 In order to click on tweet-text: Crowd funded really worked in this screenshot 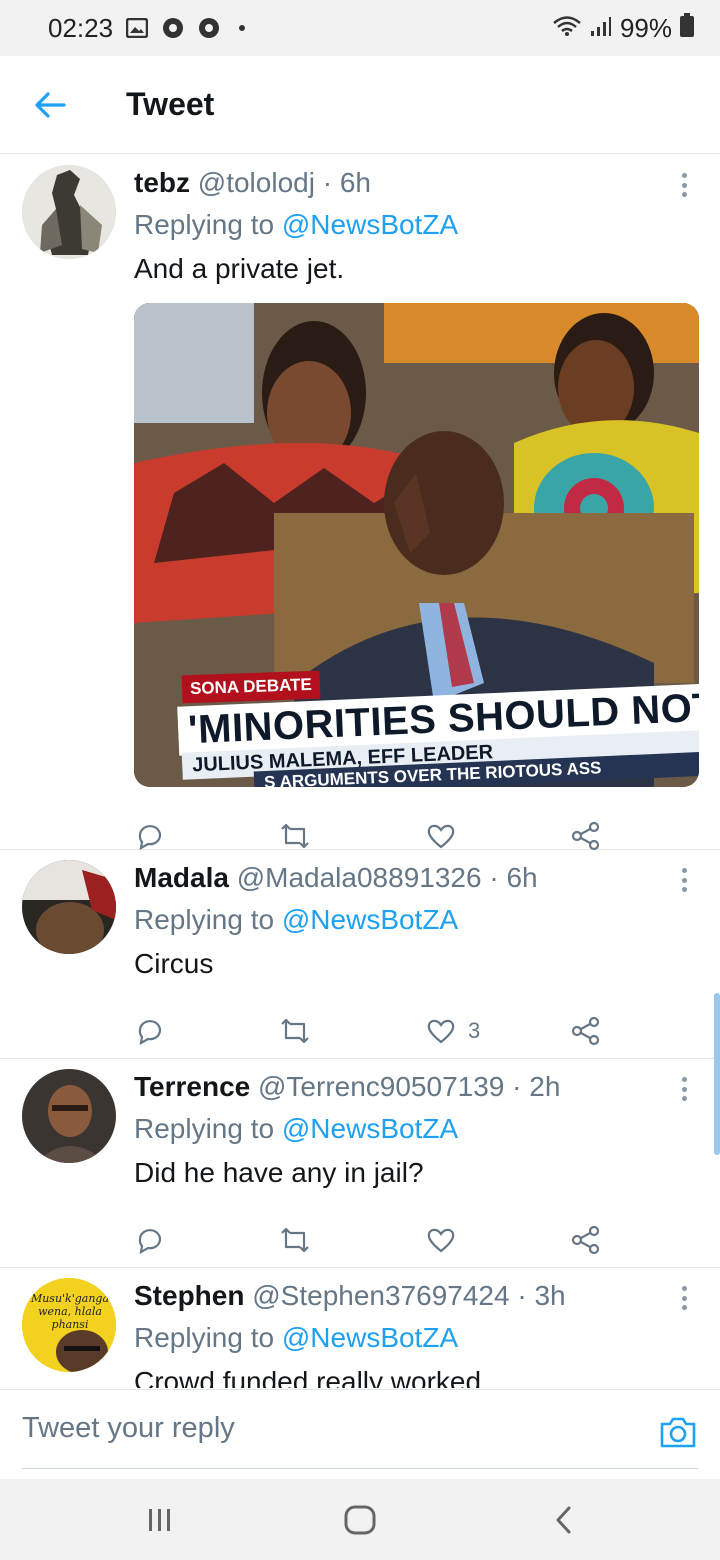, I will do `click(308, 1377)`.